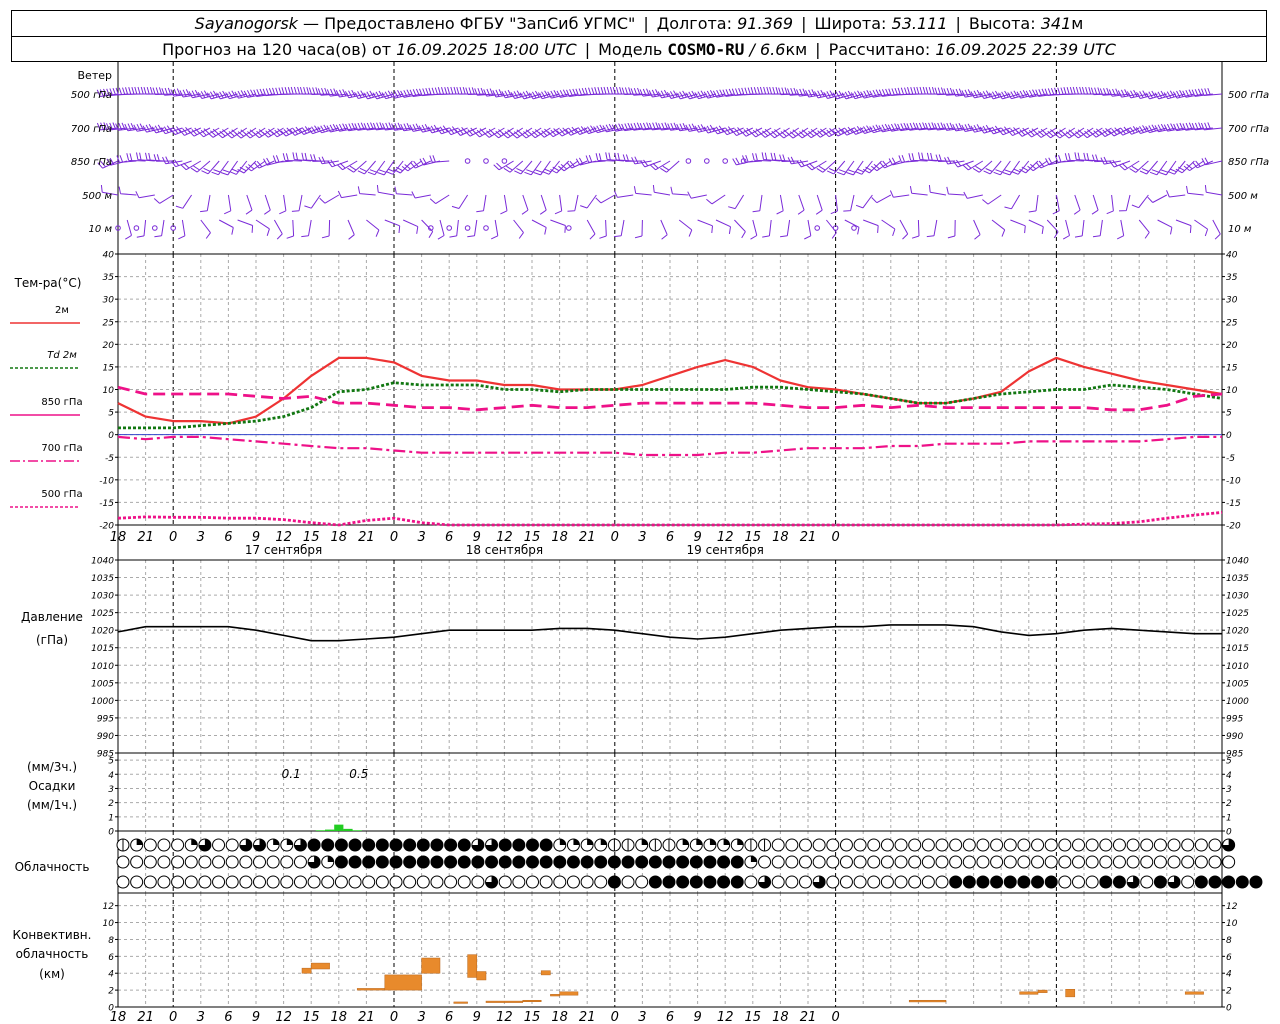  What do you see at coordinates (102, 579) in the screenshot?
I see `tick-label: 1035` at bounding box center [102, 579].